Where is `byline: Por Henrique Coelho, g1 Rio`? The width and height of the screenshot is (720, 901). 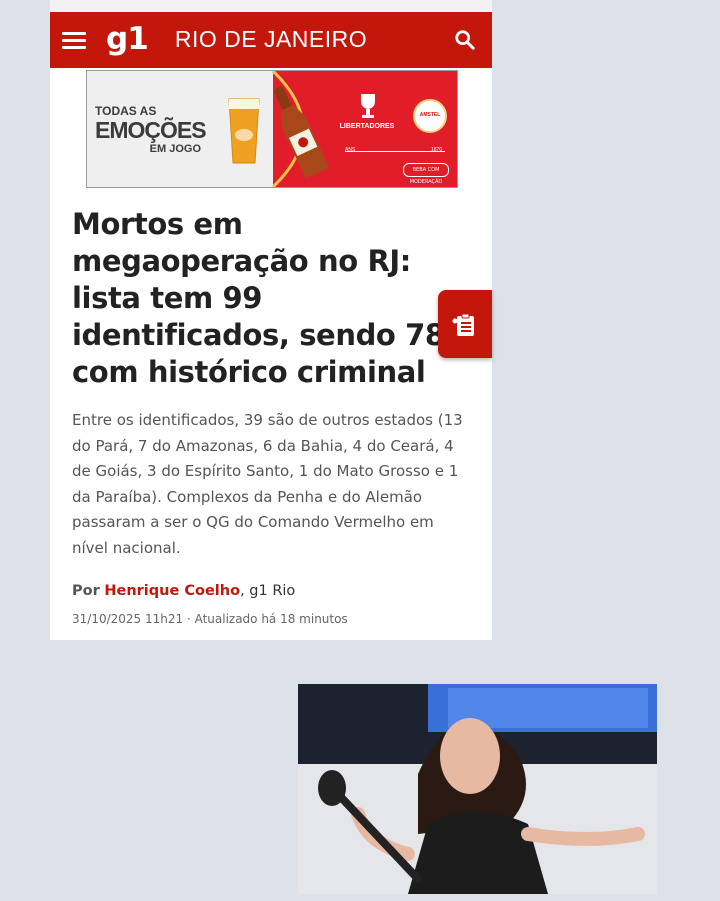 byline: Por Henrique Coelho, g1 Rio is located at coordinates (183, 591).